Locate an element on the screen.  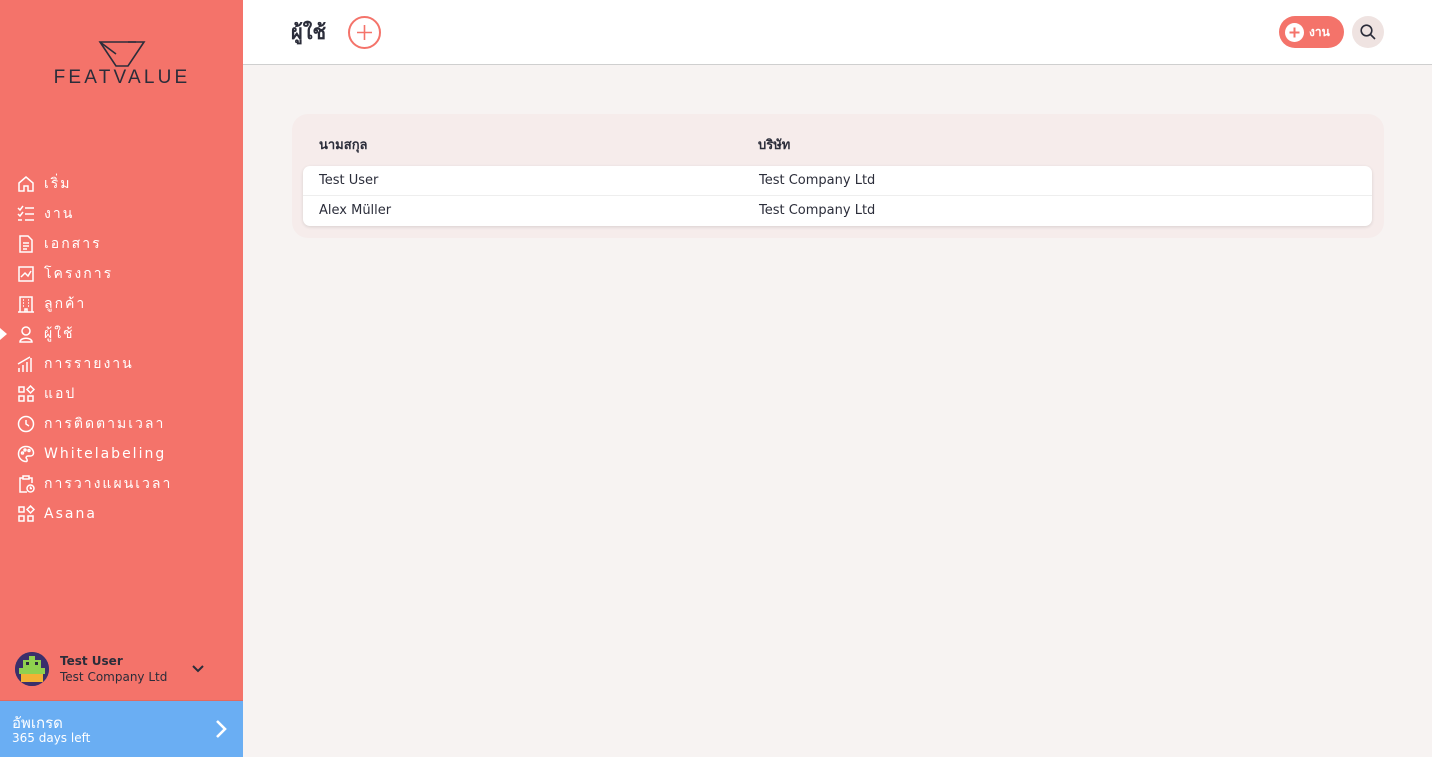
add-user-button is located at coordinates (364, 32).